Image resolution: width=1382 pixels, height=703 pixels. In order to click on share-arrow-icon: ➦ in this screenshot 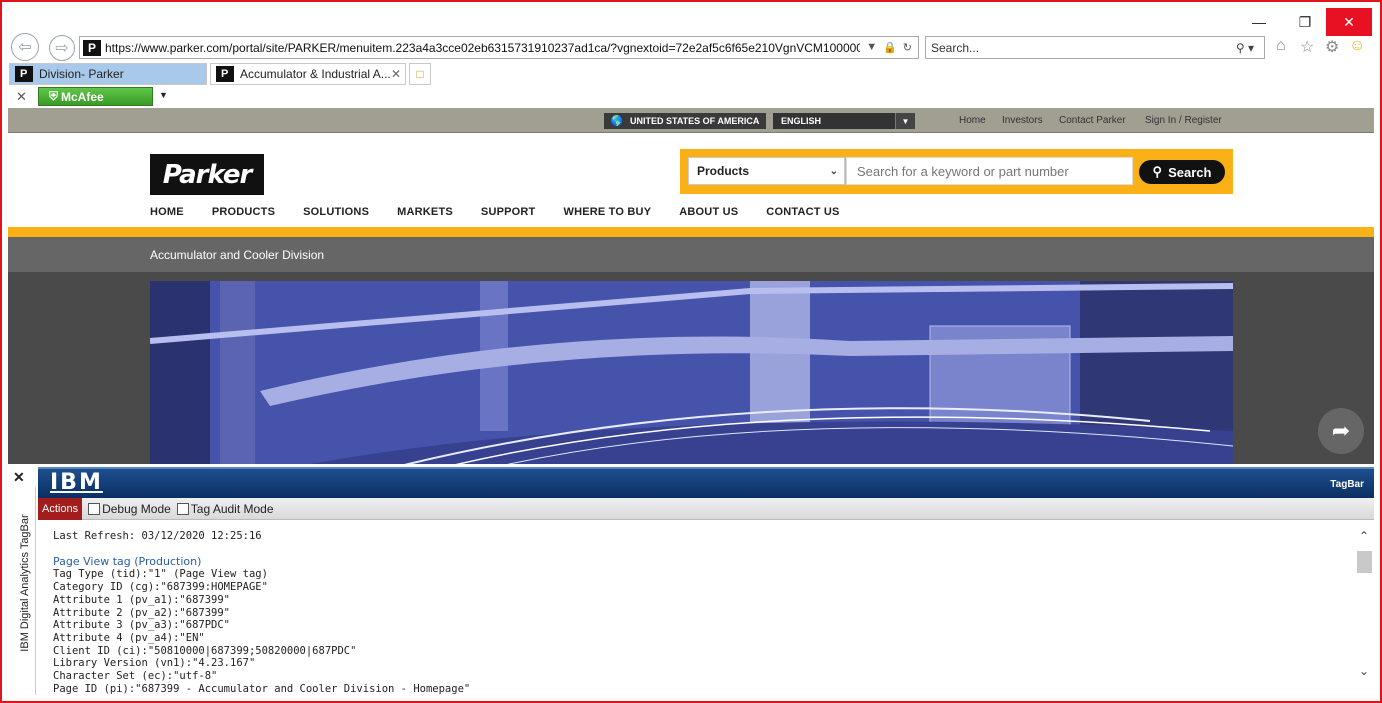, I will do `click(1341, 430)`.